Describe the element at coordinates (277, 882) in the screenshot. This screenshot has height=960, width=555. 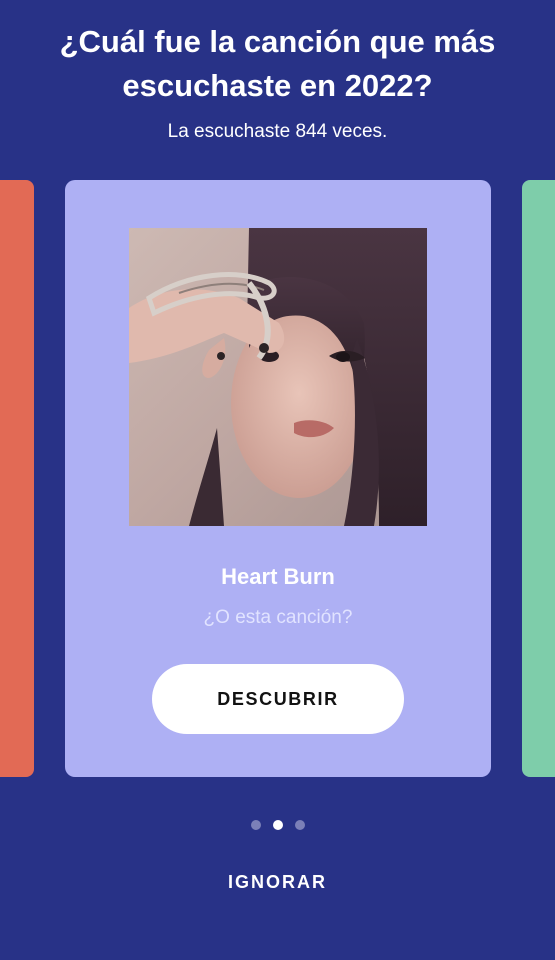
I see `ignore-button: IGNORAR` at that location.